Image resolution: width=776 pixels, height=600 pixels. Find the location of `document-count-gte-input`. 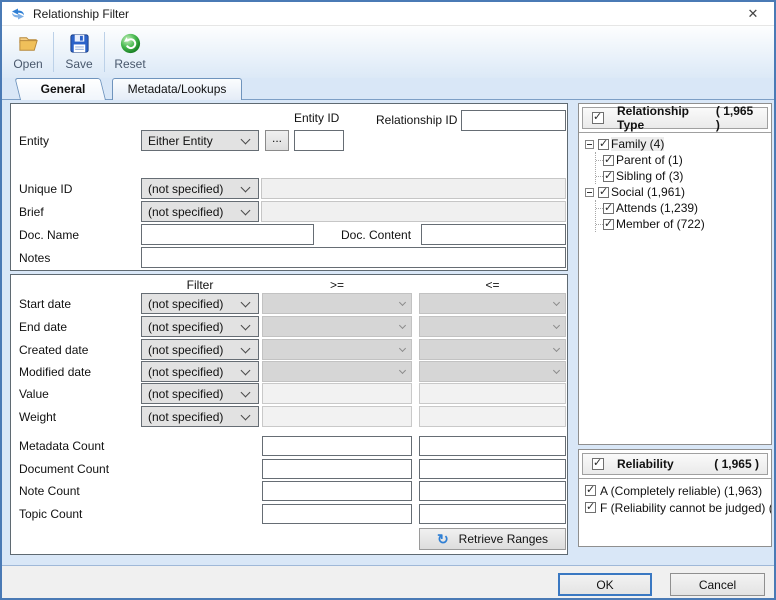

document-count-gte-input is located at coordinates (337, 469).